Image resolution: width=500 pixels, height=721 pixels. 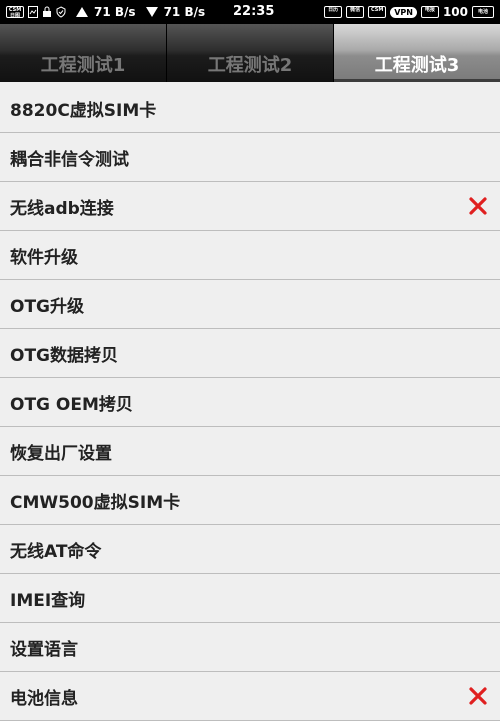 What do you see at coordinates (71, 404) in the screenshot?
I see `list-item-label: OTG OEM拷贝` at bounding box center [71, 404].